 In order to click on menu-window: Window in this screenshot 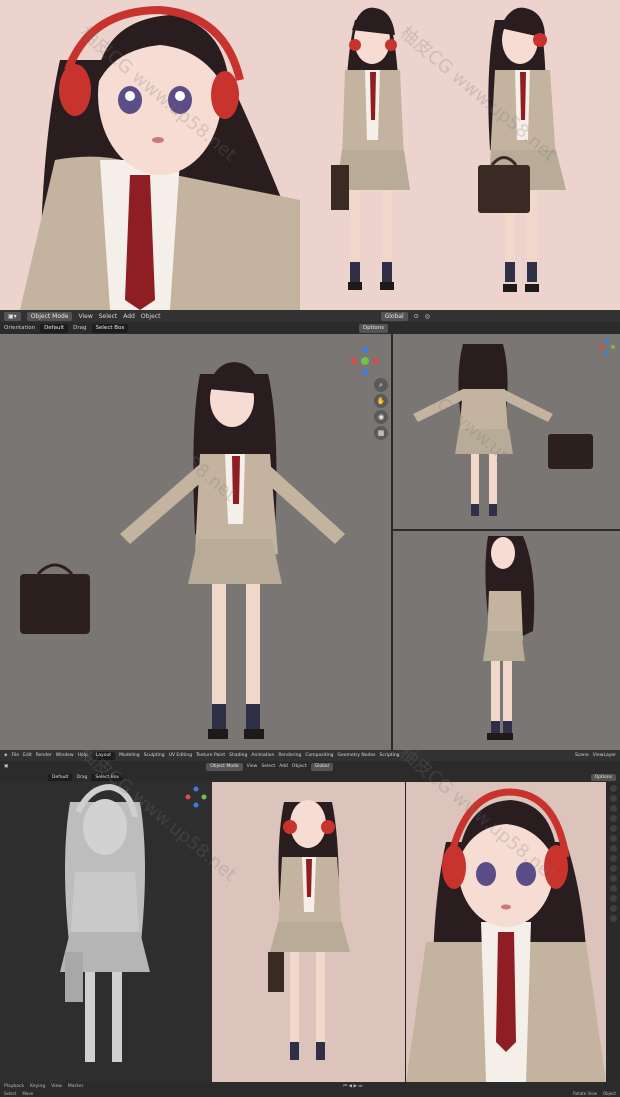, I will do `click(65, 755)`.